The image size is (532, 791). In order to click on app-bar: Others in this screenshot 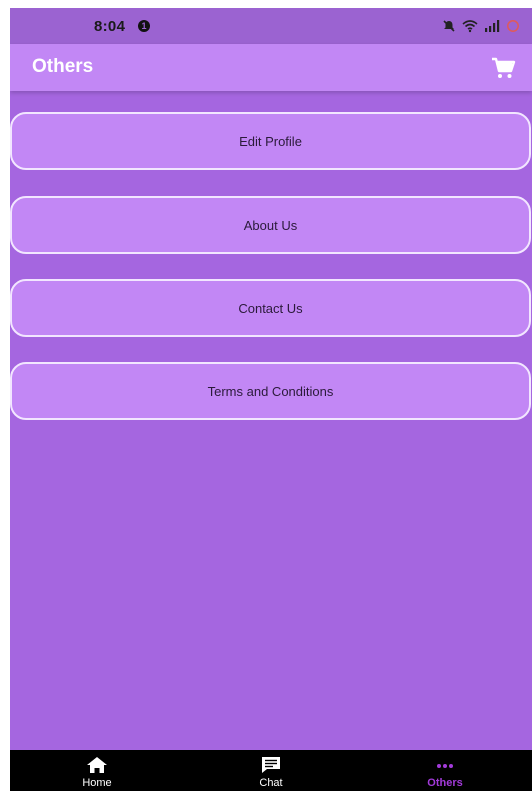, I will do `click(271, 67)`.